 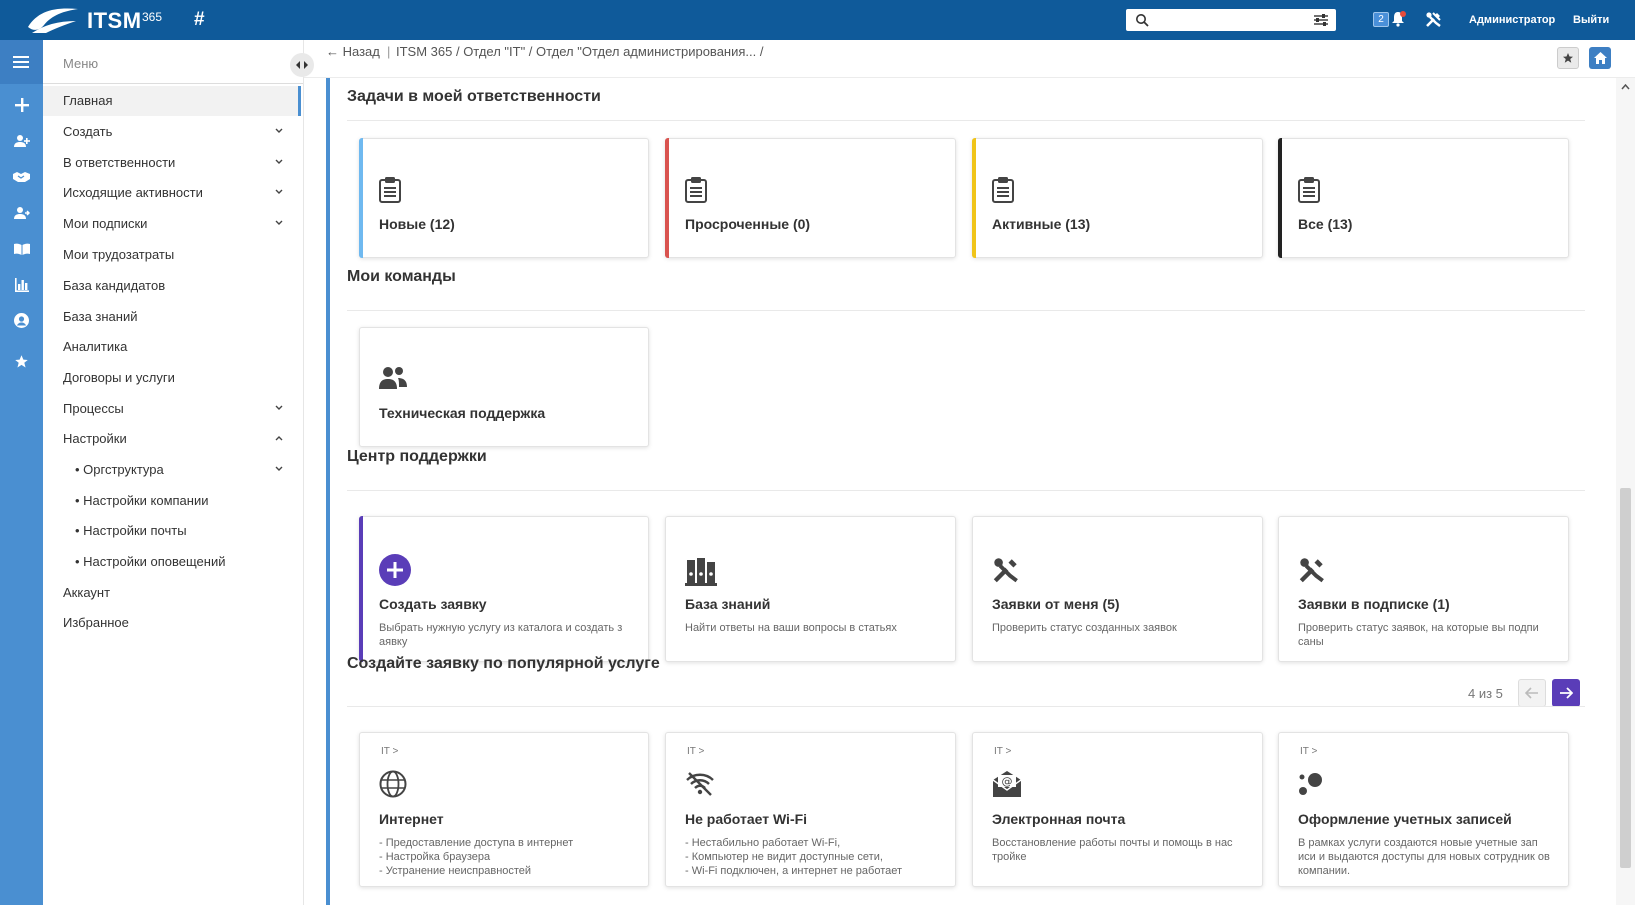 I want to click on tools-icon, so click(x=1433, y=19).